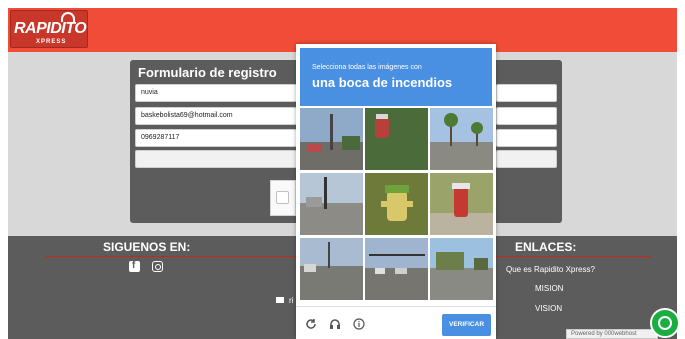  I want to click on name-field: nuvia, so click(216, 93).